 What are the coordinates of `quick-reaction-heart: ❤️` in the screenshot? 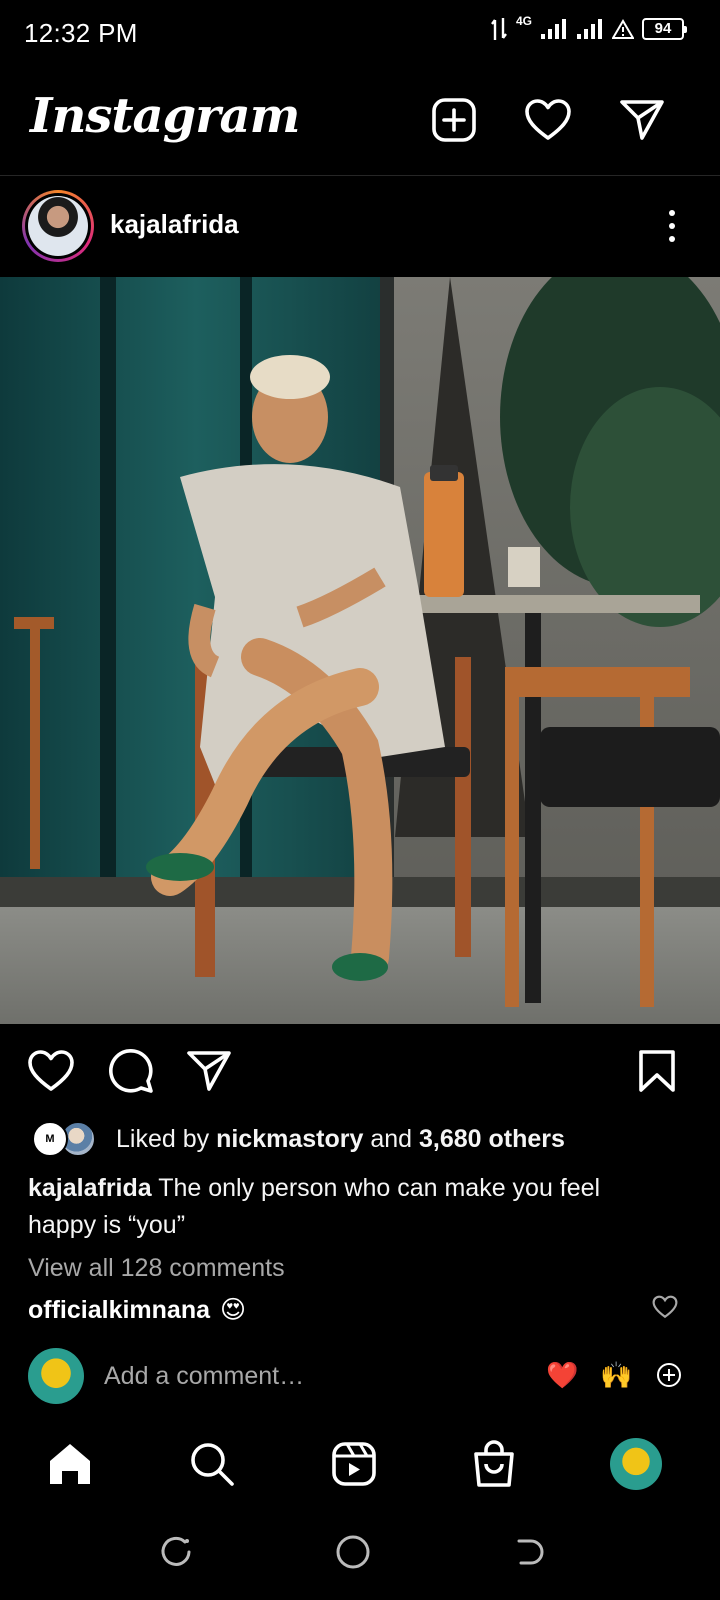 It's located at (562, 1375).